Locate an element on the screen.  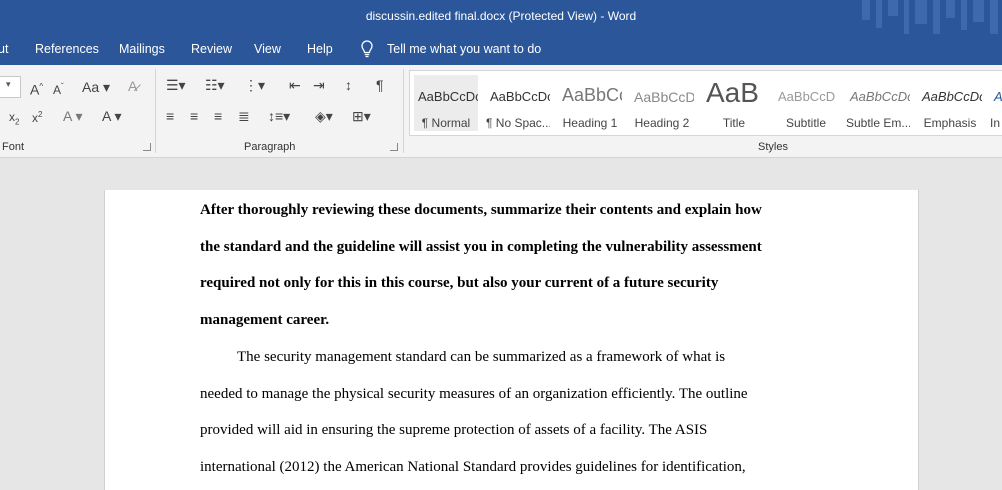
multilevel-list-icon: ⋮▾ is located at coordinates (254, 85).